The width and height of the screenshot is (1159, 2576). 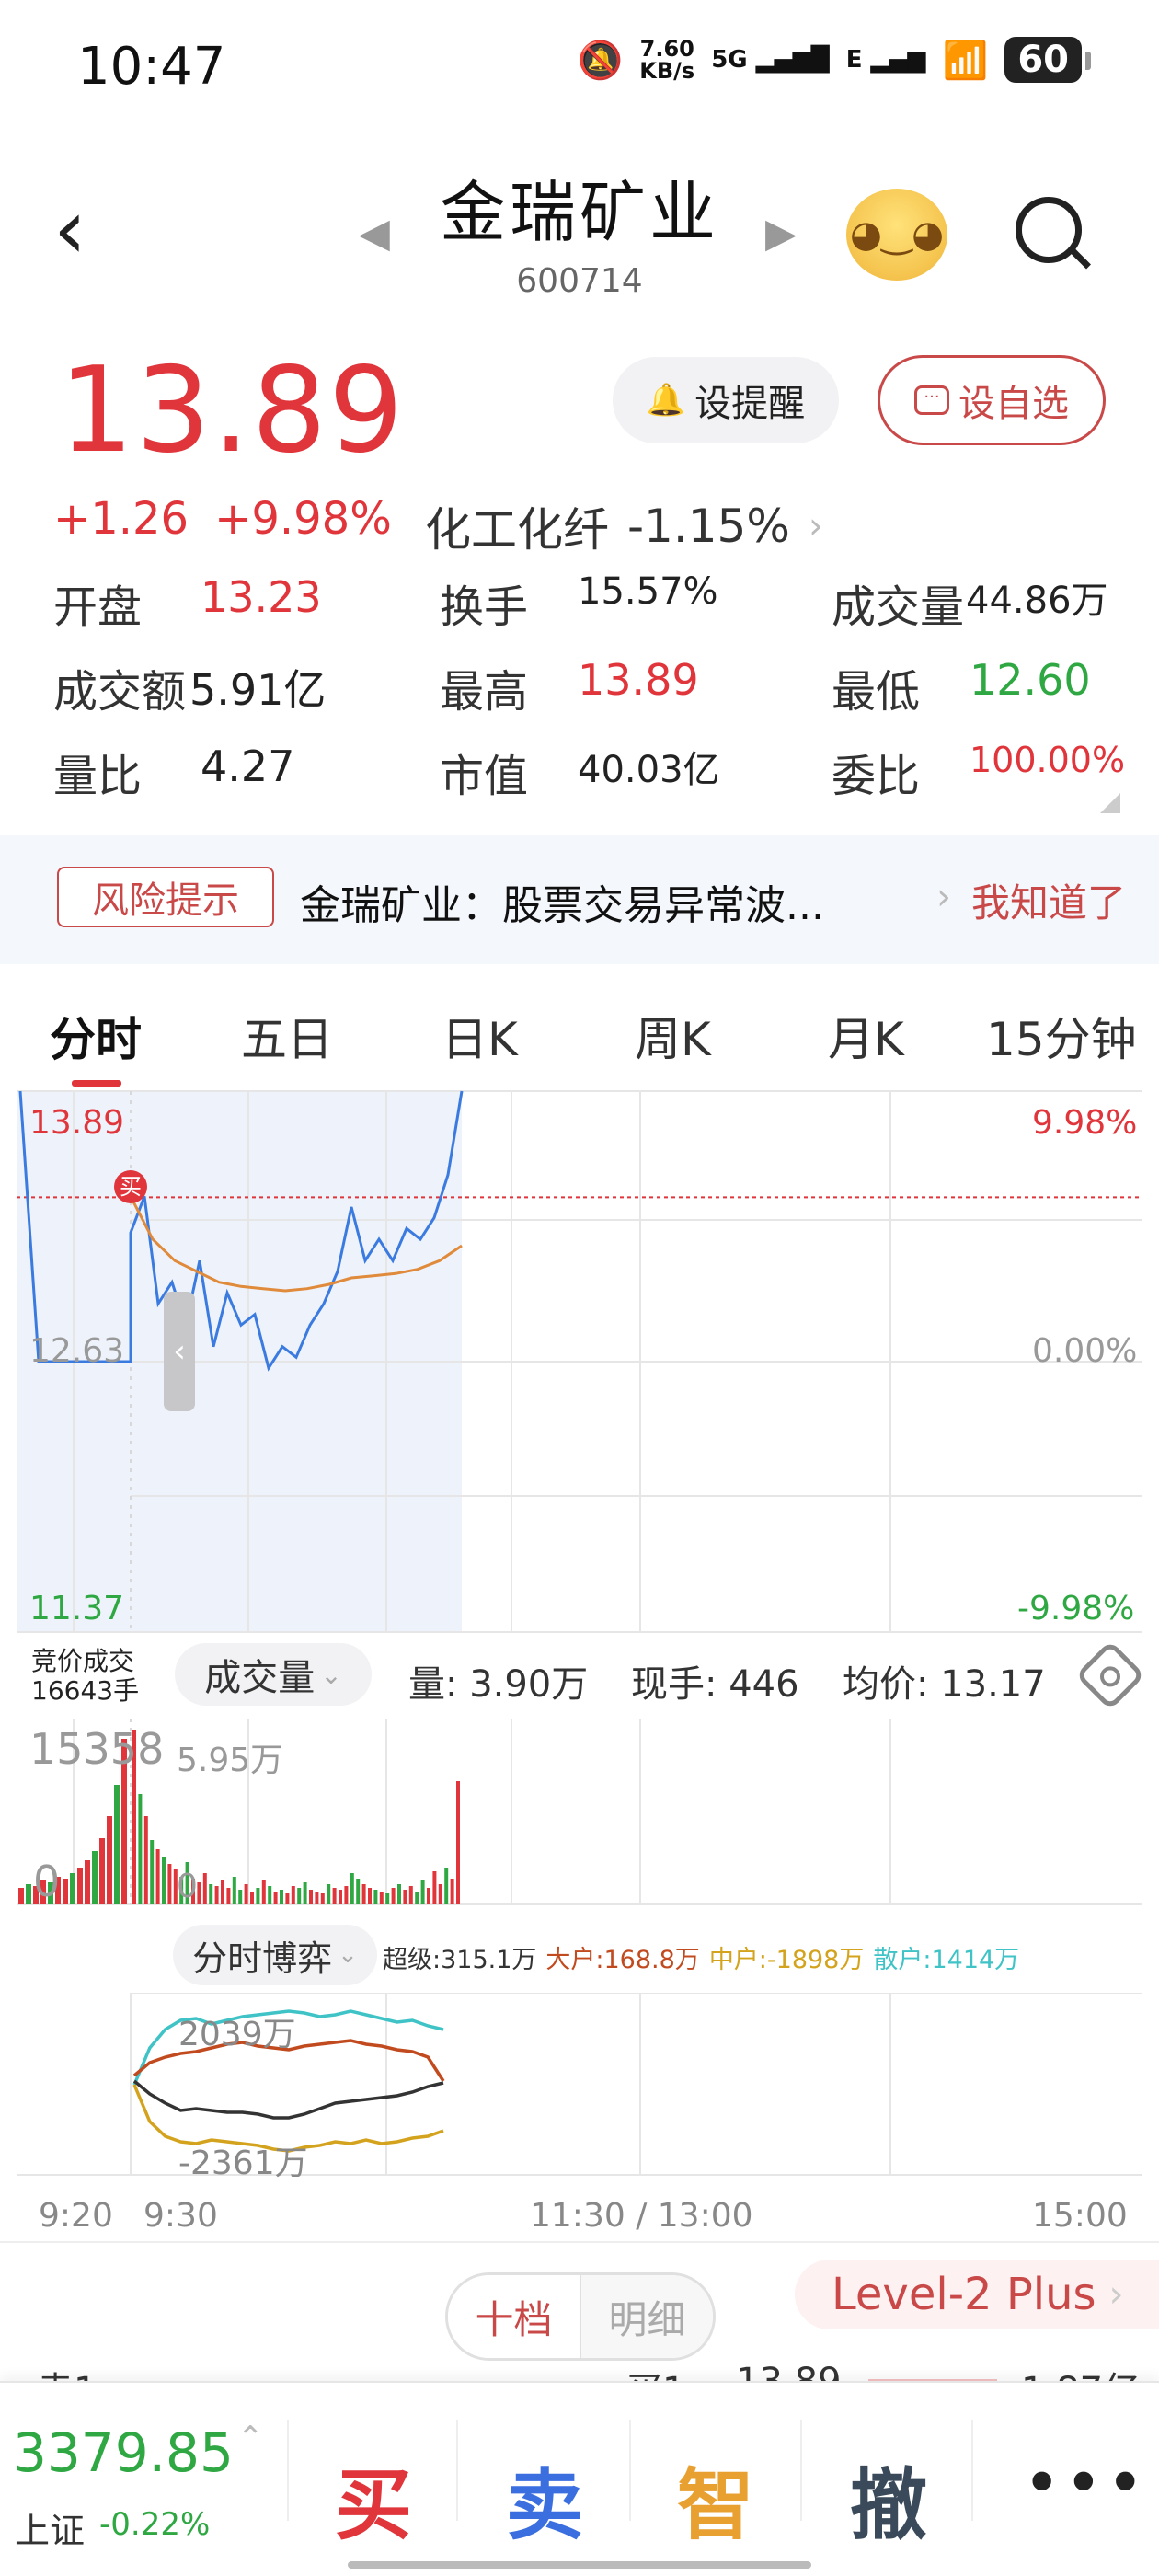 I want to click on chart-tabs: 分时 五日 日K 周K 月K 15分钟, so click(x=579, y=1032).